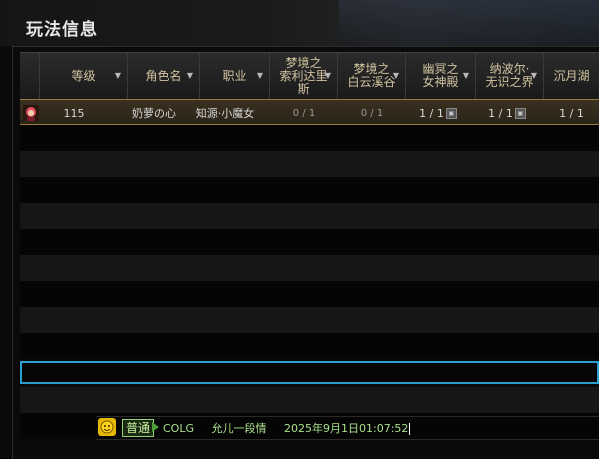 Image resolution: width=599 pixels, height=459 pixels. I want to click on title-bar: 玩法信息, so click(299, 23).